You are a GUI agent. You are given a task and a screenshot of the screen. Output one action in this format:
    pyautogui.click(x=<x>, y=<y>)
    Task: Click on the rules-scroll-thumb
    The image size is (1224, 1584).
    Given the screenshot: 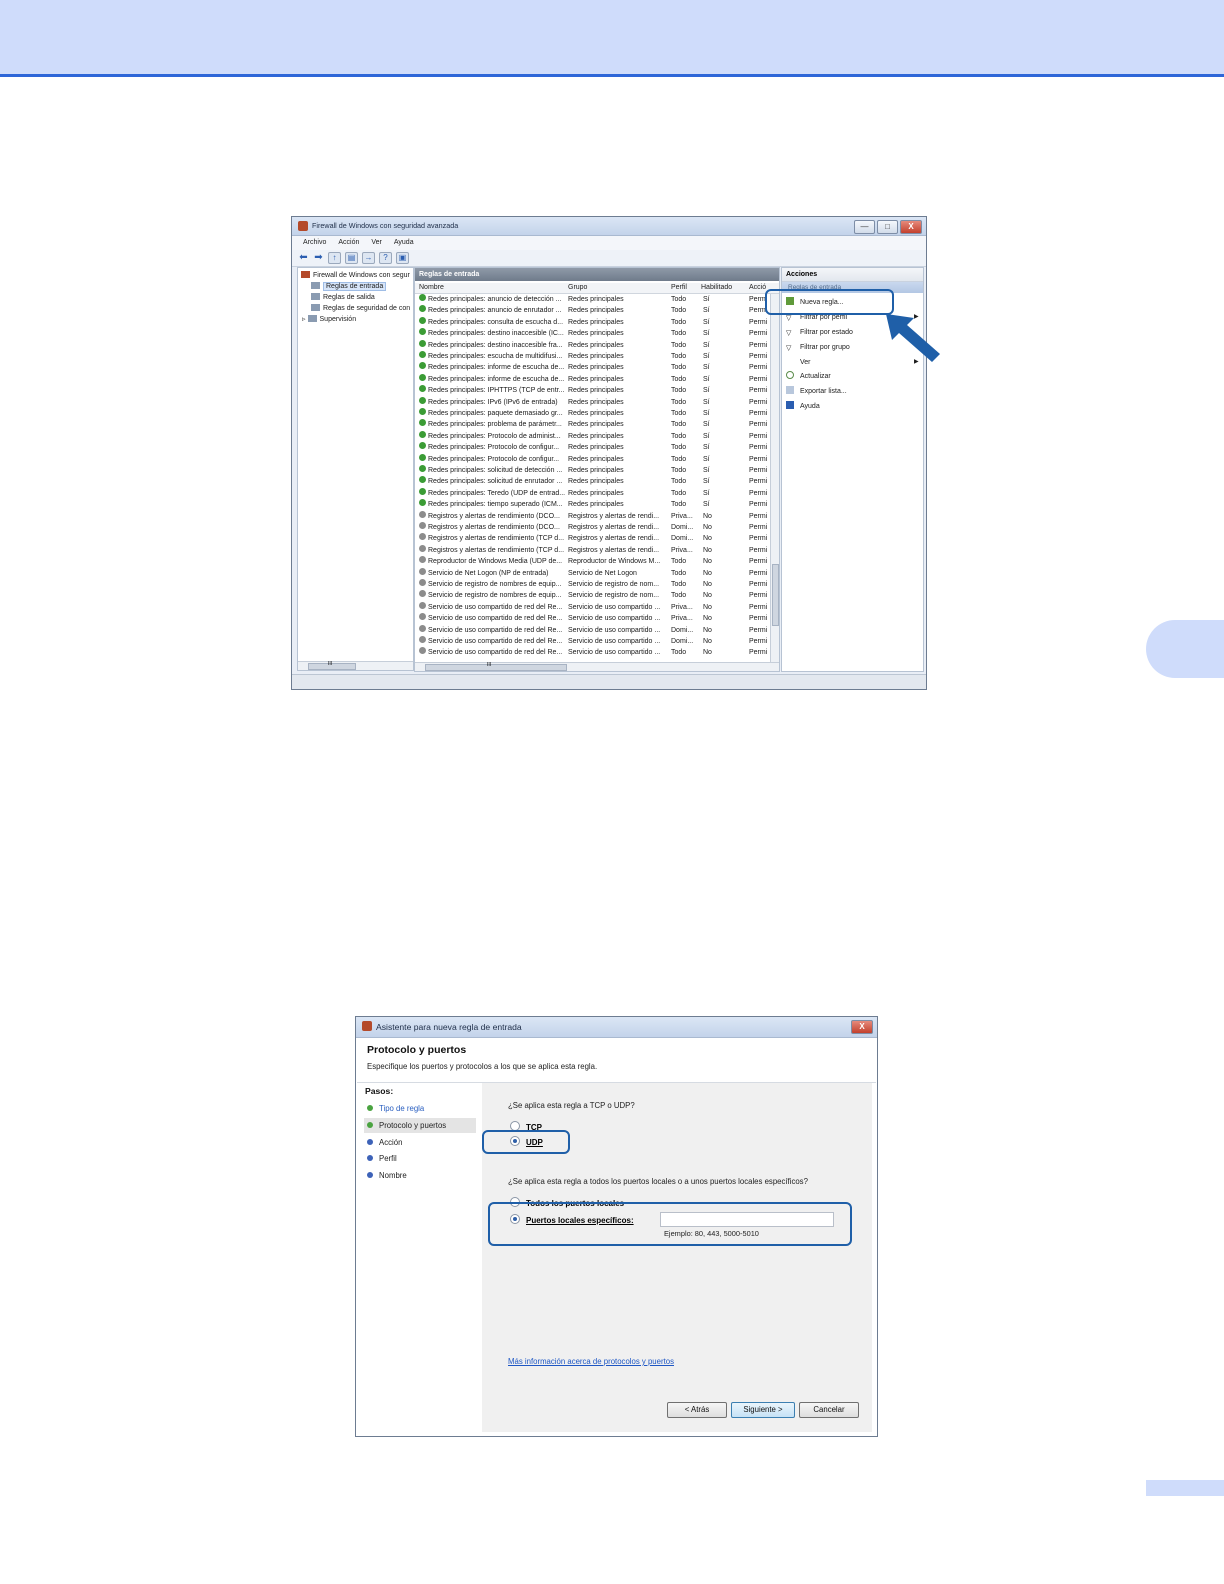 What is the action you would take?
    pyautogui.click(x=775, y=595)
    